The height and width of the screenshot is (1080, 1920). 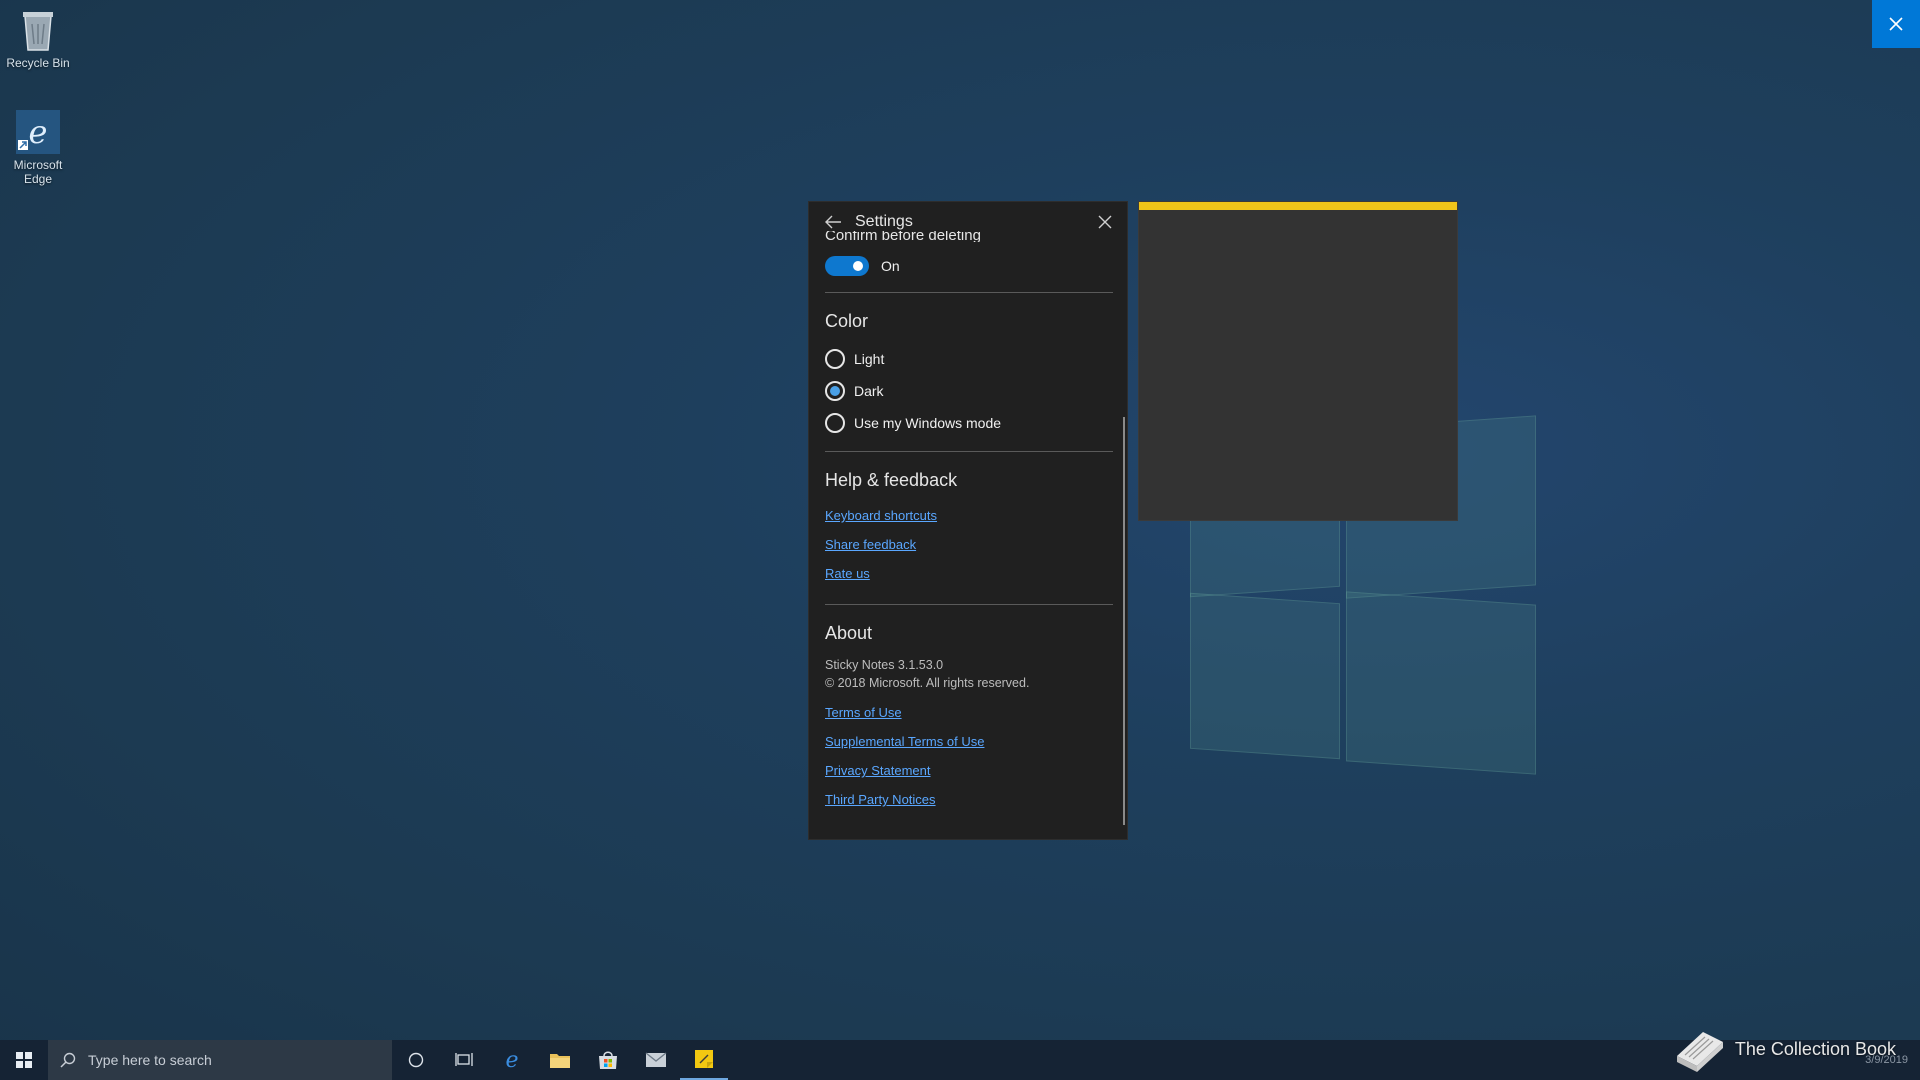 What do you see at coordinates (969, 515) in the screenshot?
I see `keyboard-shortcuts-link: Keyboard shortcuts` at bounding box center [969, 515].